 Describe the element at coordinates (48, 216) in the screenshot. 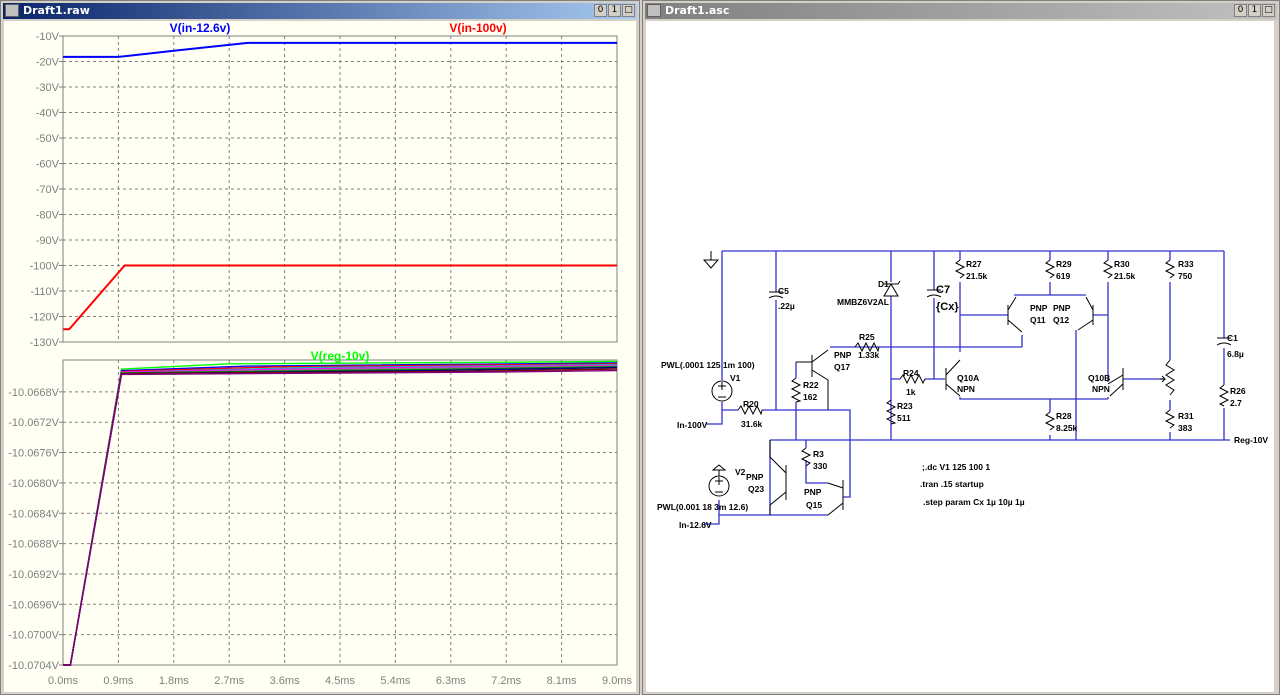

I see `y-tick-label: -80V` at that location.